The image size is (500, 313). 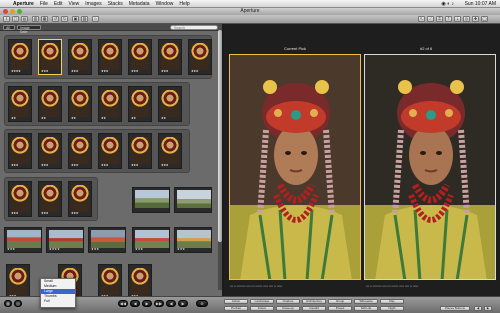 I want to click on close-icon, so click(x=5, y=11).